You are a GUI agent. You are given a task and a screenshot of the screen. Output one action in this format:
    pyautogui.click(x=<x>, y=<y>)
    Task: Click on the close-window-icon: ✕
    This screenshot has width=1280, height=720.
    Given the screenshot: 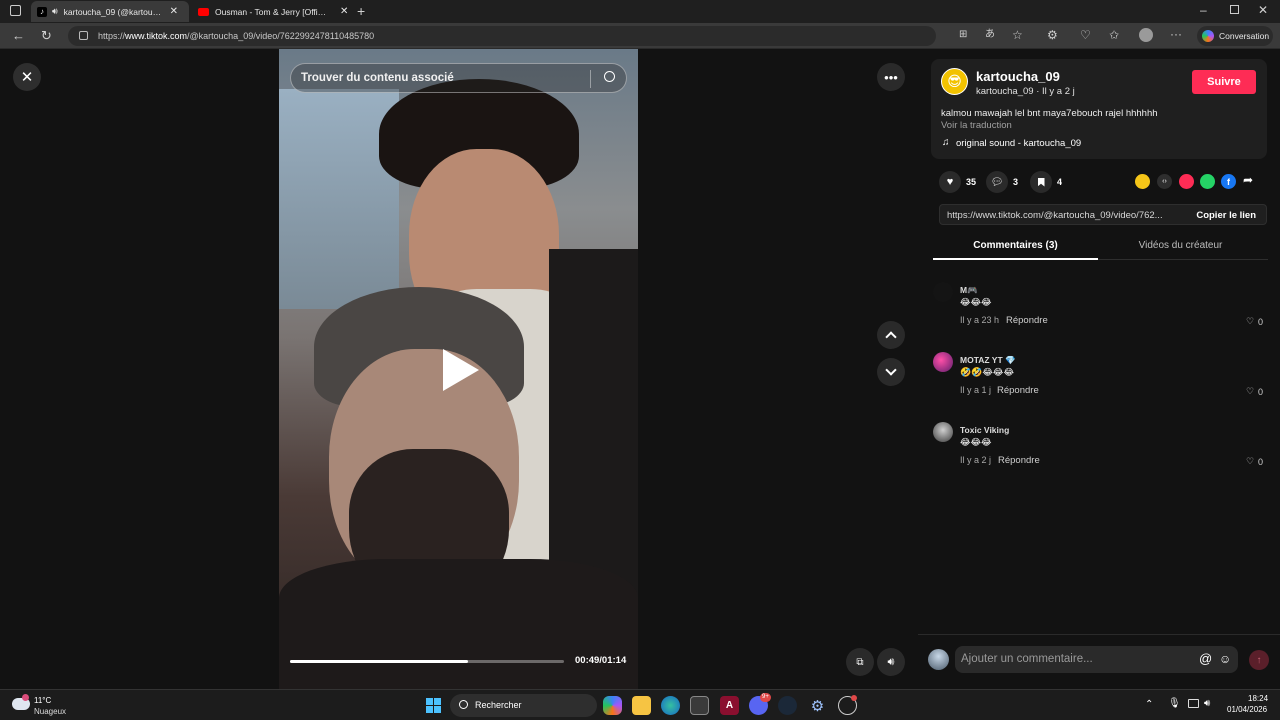 What is the action you would take?
    pyautogui.click(x=1263, y=10)
    